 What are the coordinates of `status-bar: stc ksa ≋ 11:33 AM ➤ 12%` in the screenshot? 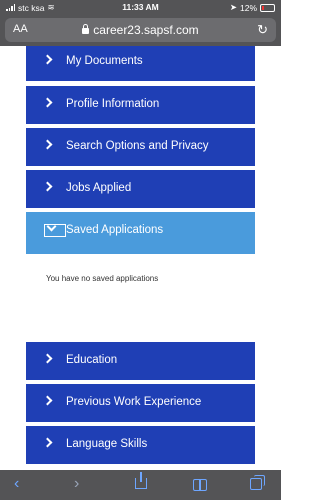 It's located at (140, 7).